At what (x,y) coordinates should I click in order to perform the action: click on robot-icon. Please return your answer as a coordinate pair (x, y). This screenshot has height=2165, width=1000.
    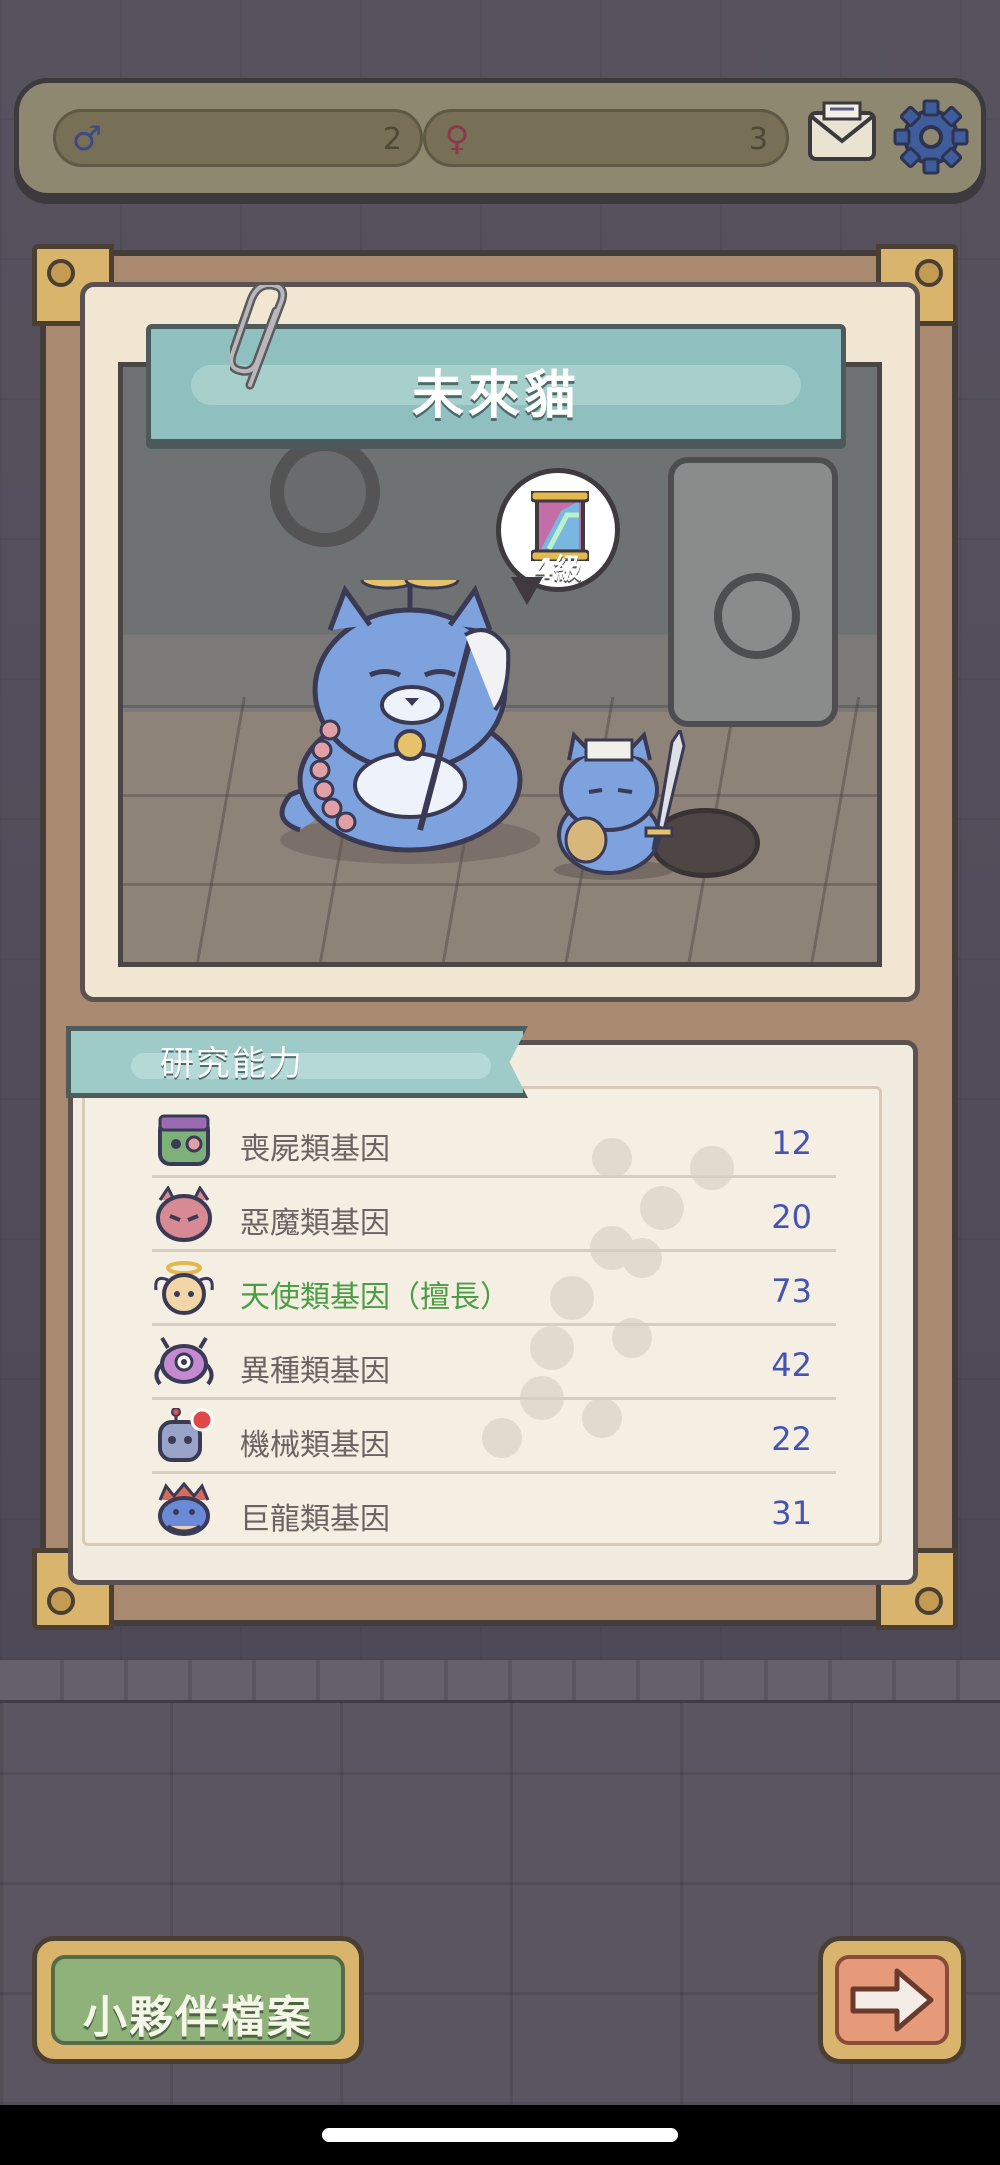
    Looking at the image, I should click on (186, 1435).